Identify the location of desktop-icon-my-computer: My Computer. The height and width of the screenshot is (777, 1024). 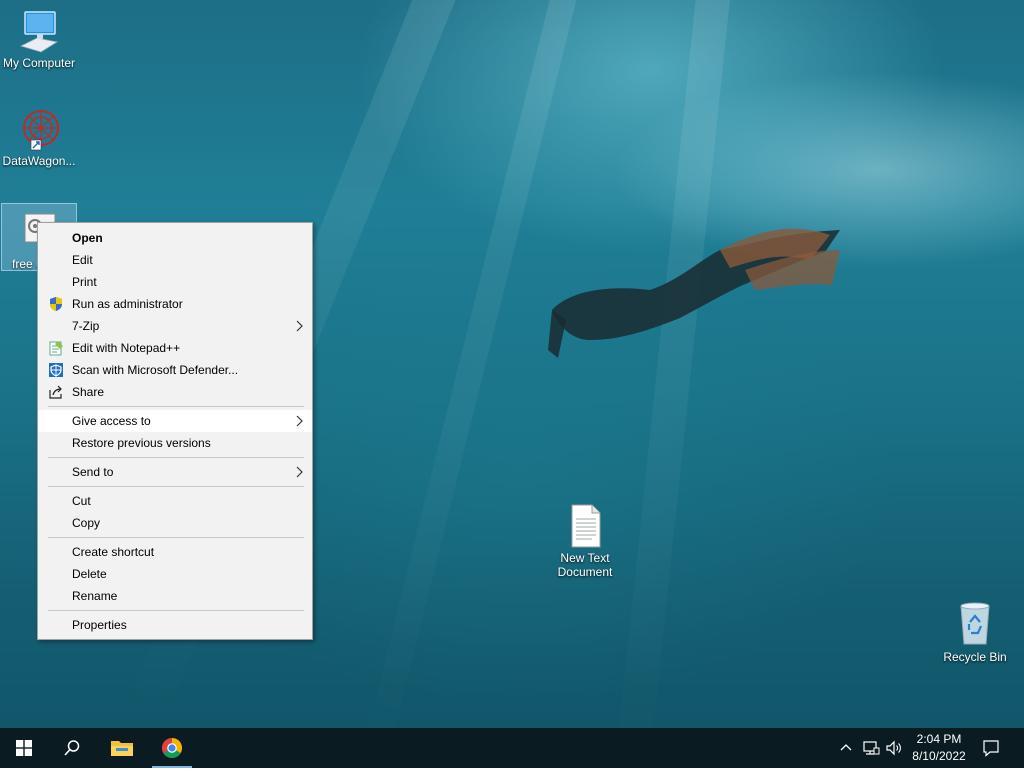
(39, 39).